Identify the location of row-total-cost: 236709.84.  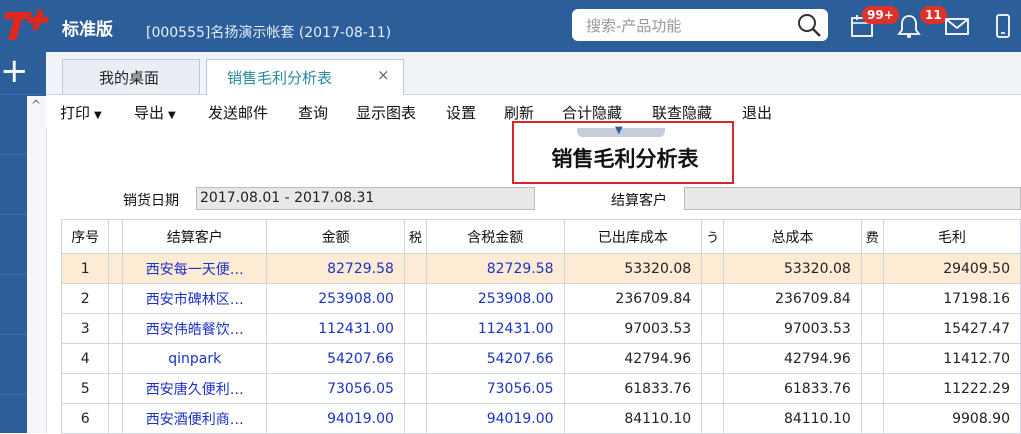
(792, 298).